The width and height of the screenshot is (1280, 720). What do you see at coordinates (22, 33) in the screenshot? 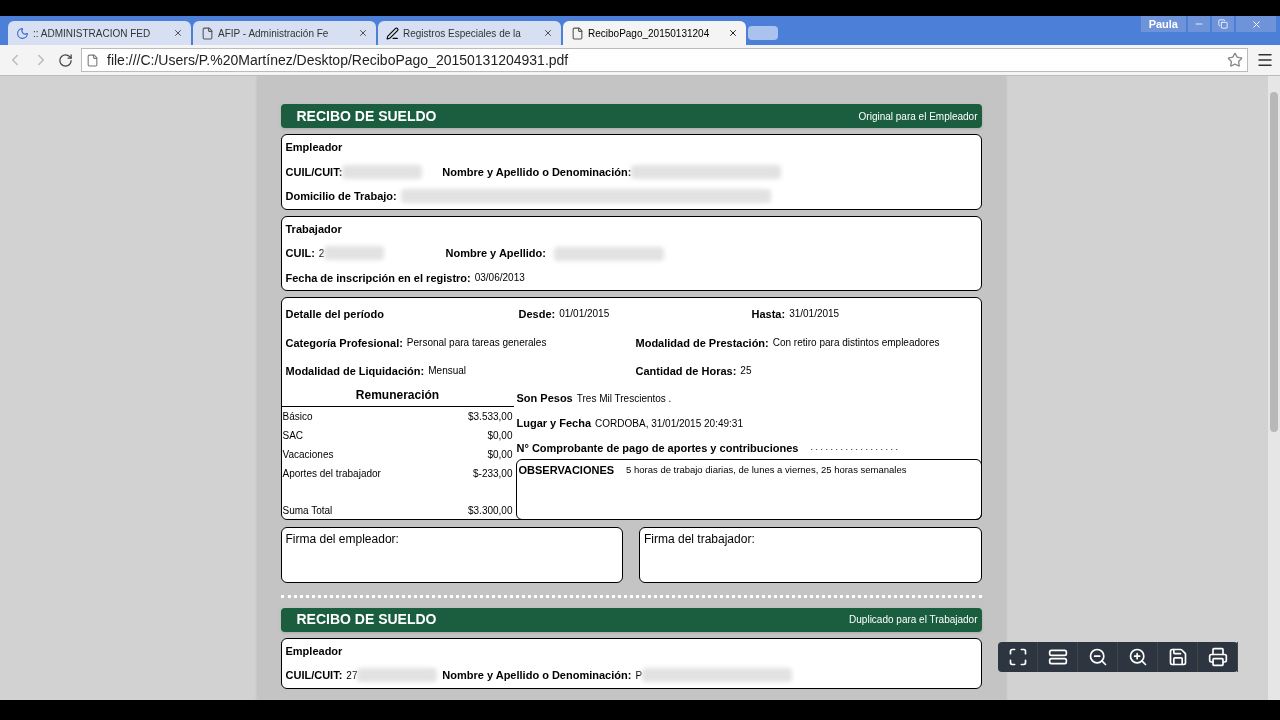
I see `moon-icon` at bounding box center [22, 33].